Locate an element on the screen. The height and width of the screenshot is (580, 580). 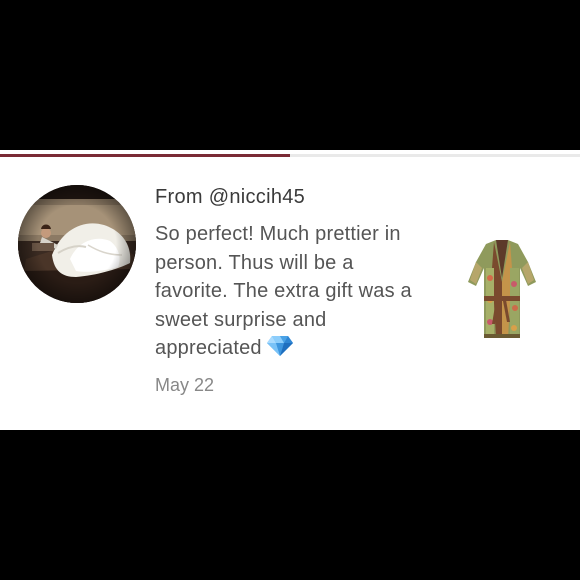
kimono-robe-image is located at coordinates (502, 289).